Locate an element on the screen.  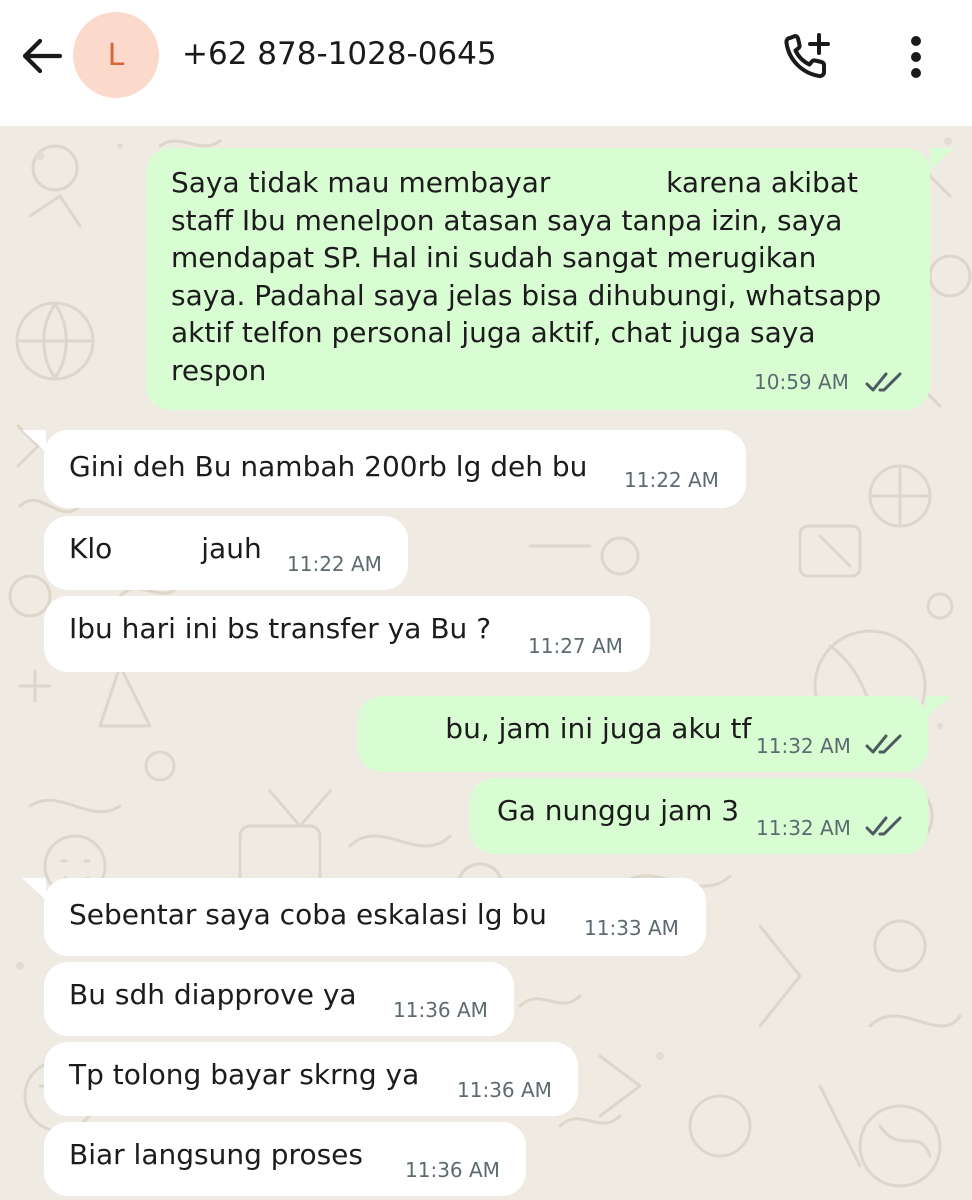
contact-name: +62 878-1028-0645 is located at coordinates (339, 54).